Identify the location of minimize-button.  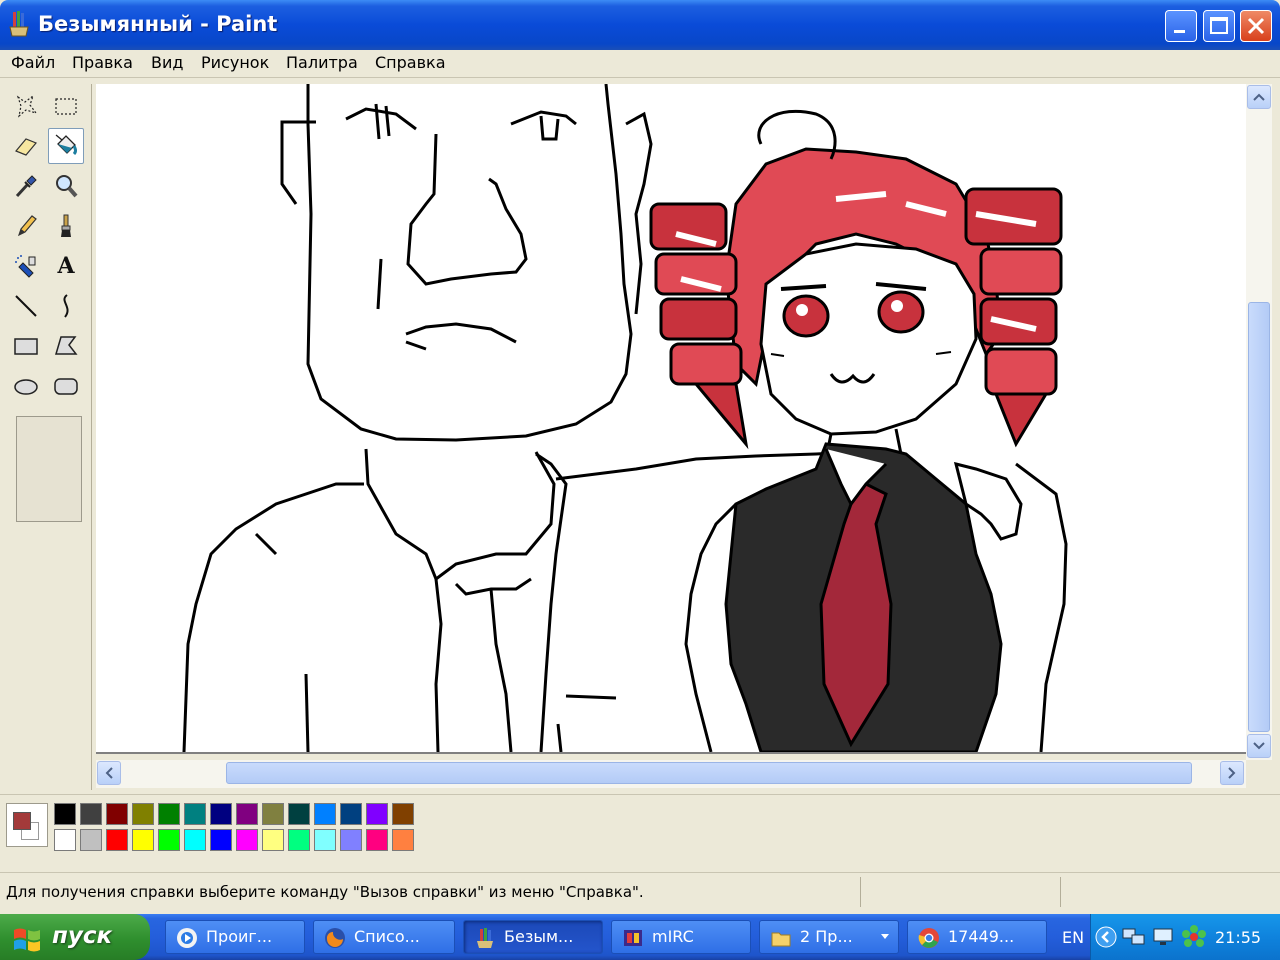
(1181, 26).